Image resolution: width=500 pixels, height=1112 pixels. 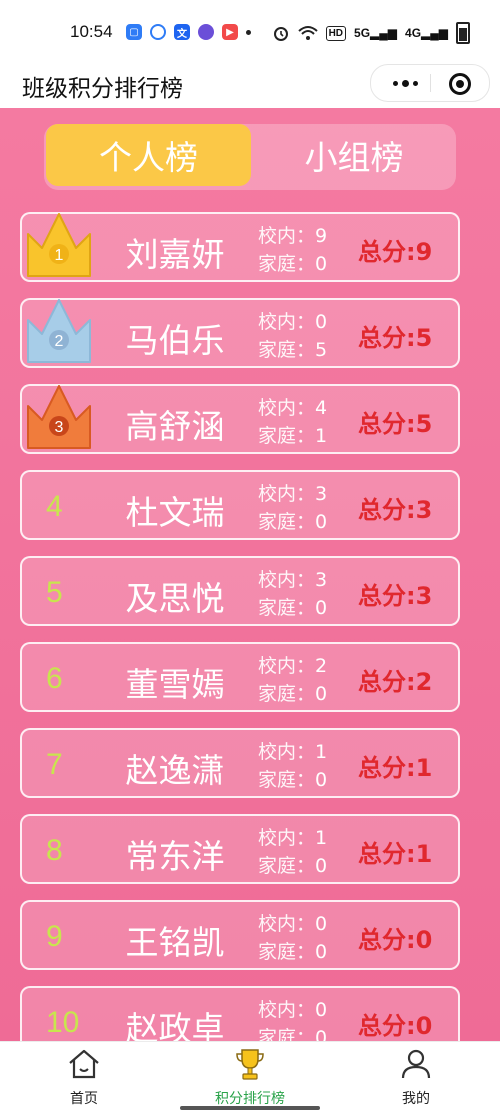 I want to click on title-bar: 班级积分排行榜, so click(x=250, y=85).